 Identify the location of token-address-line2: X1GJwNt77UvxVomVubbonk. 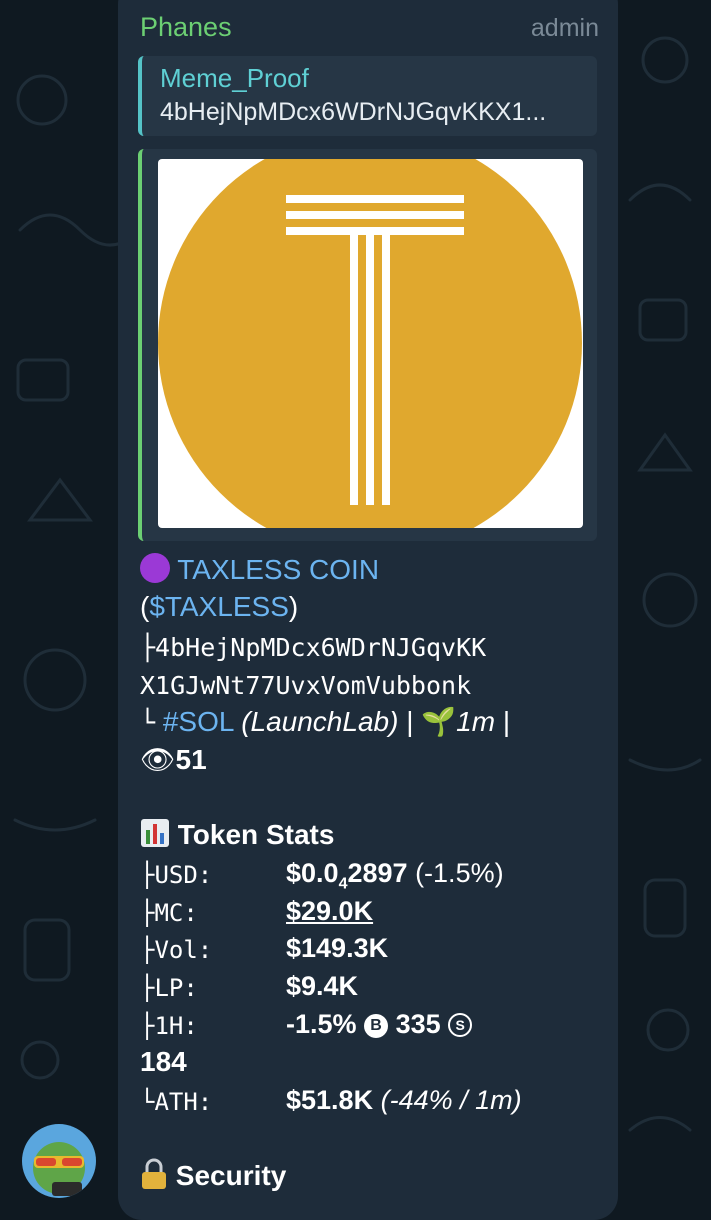
(305, 685).